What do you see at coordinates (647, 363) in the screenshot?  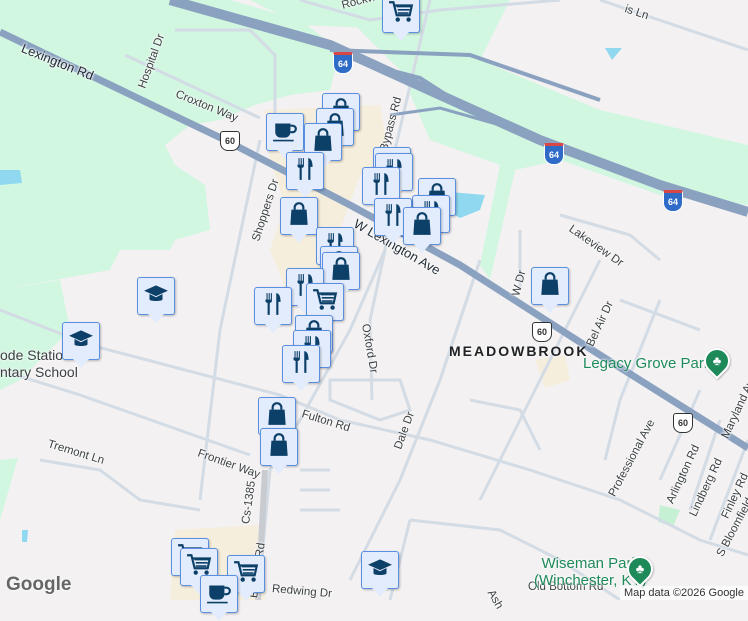 I see `legacy-grove-park-label: Legacy Grove Park` at bounding box center [647, 363].